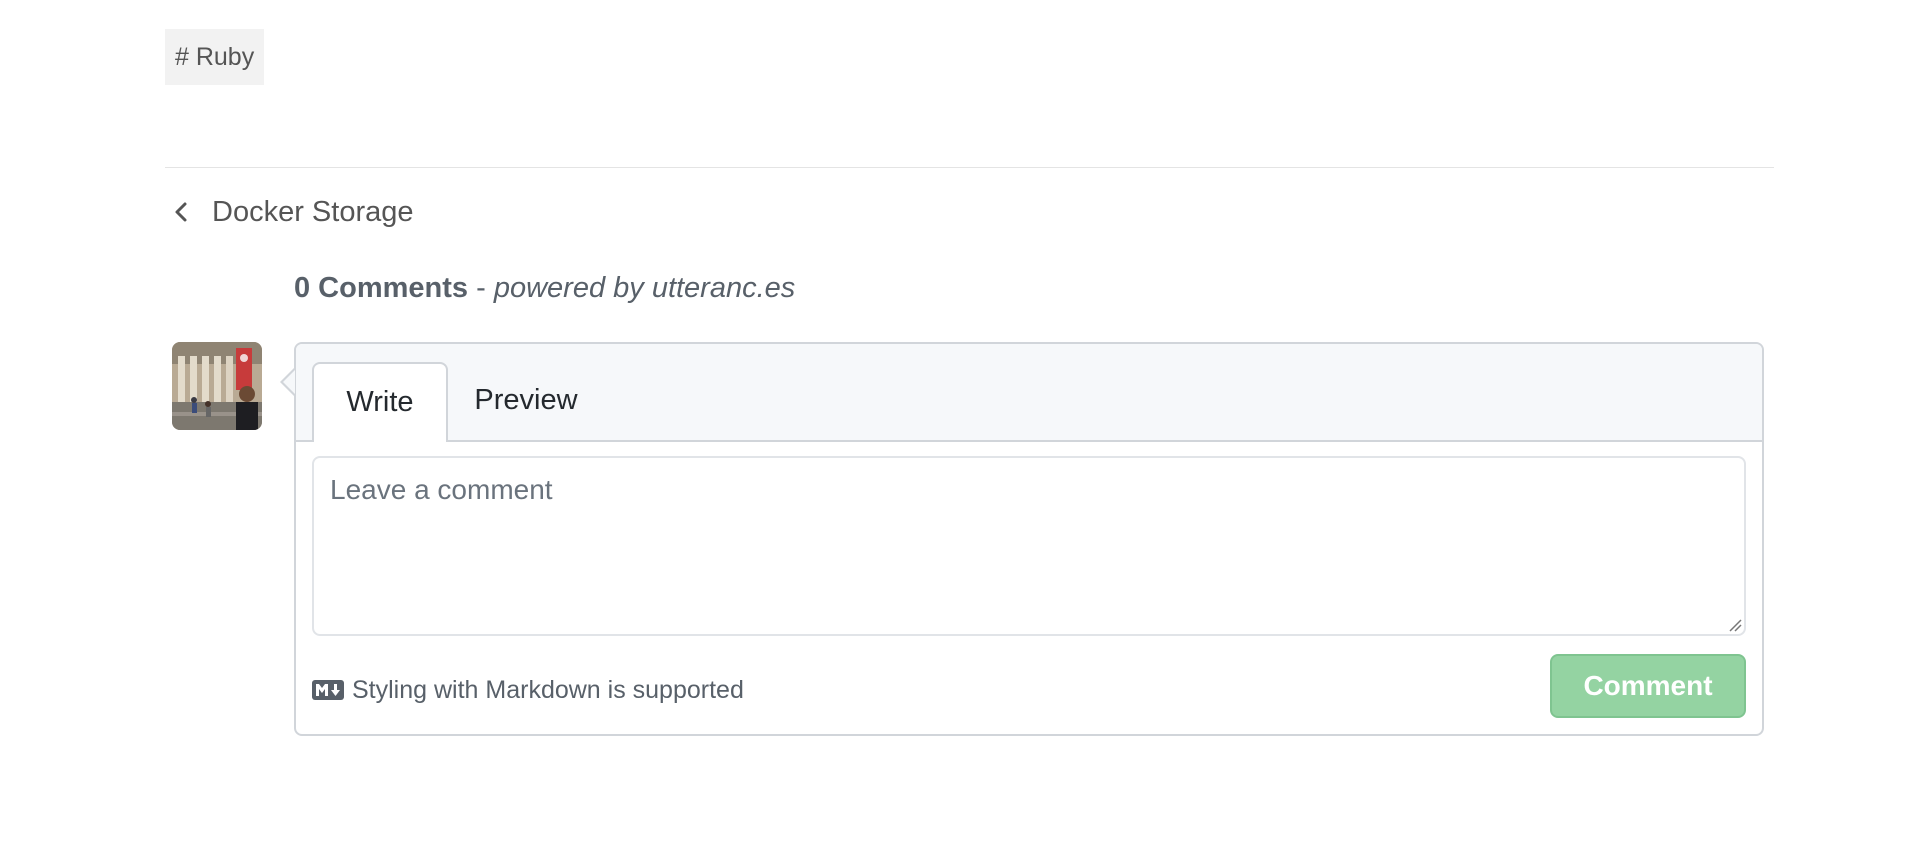  What do you see at coordinates (217, 386) in the screenshot?
I see `avatar` at bounding box center [217, 386].